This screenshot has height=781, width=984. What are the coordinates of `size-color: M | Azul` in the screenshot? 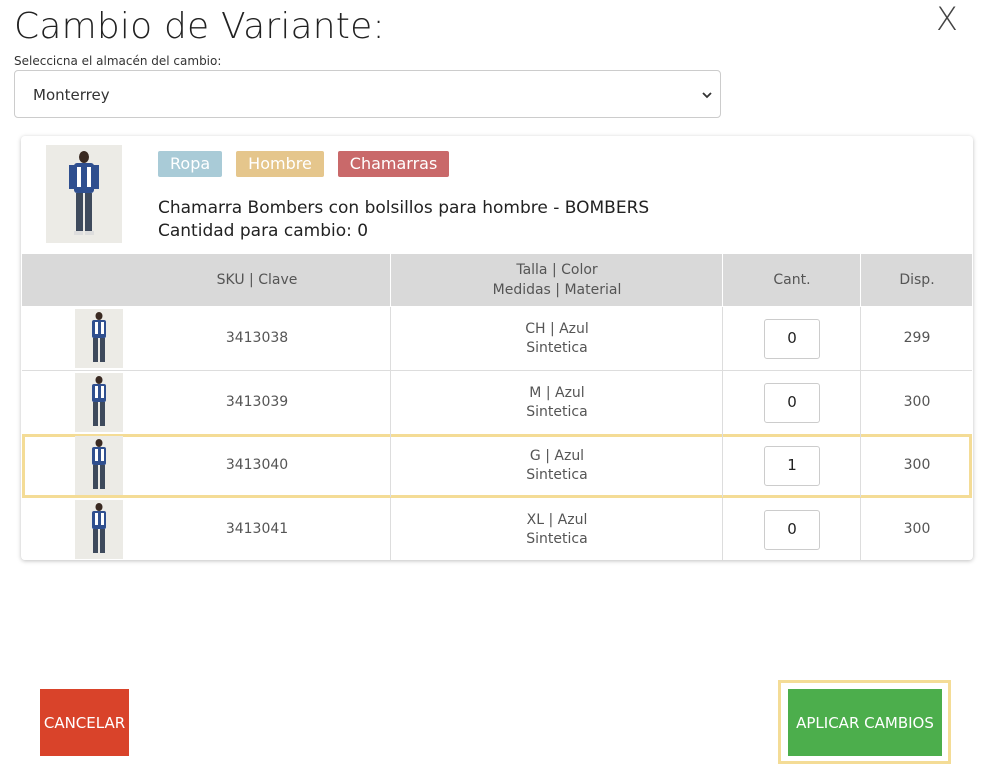 It's located at (557, 392).